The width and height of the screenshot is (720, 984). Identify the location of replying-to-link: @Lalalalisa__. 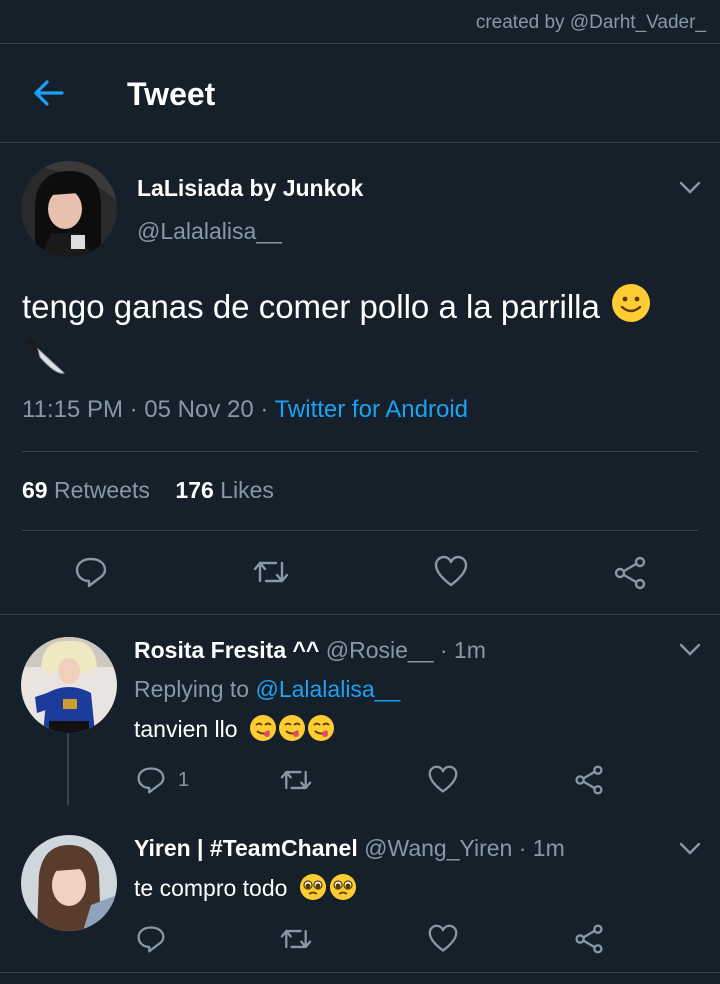
(327, 689).